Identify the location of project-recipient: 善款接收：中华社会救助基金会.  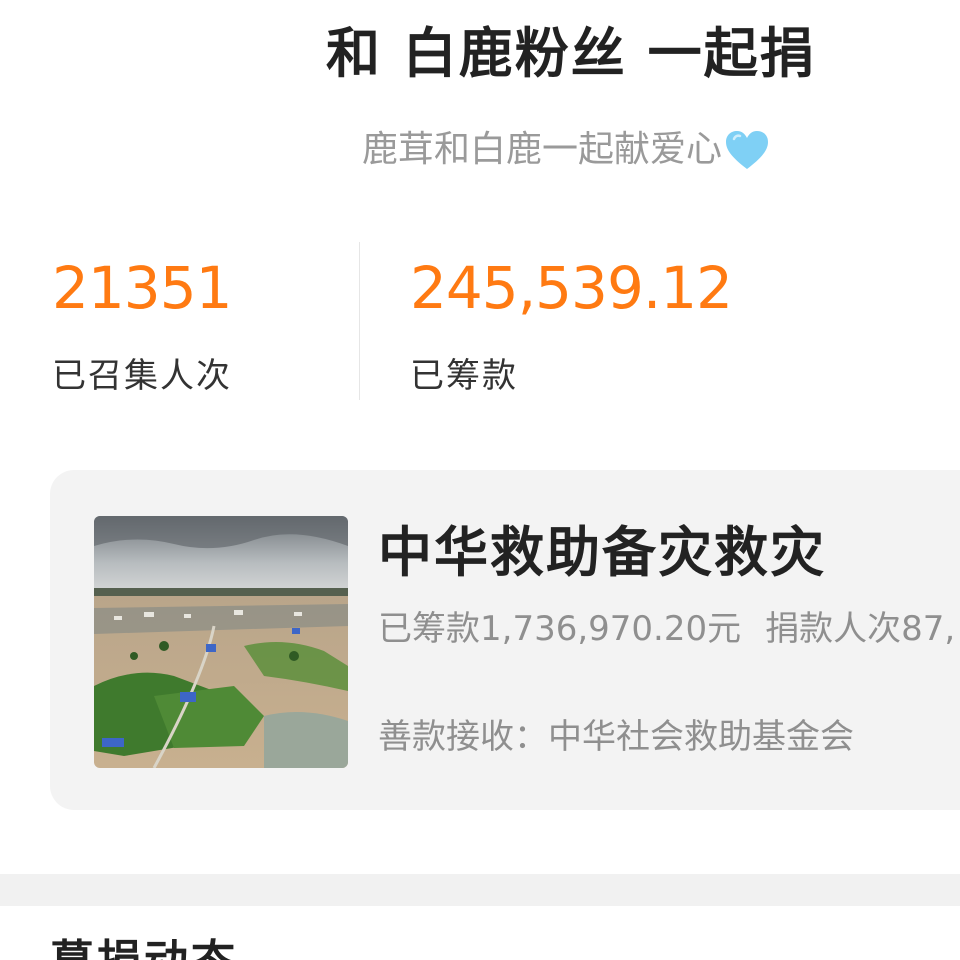
(616, 737).